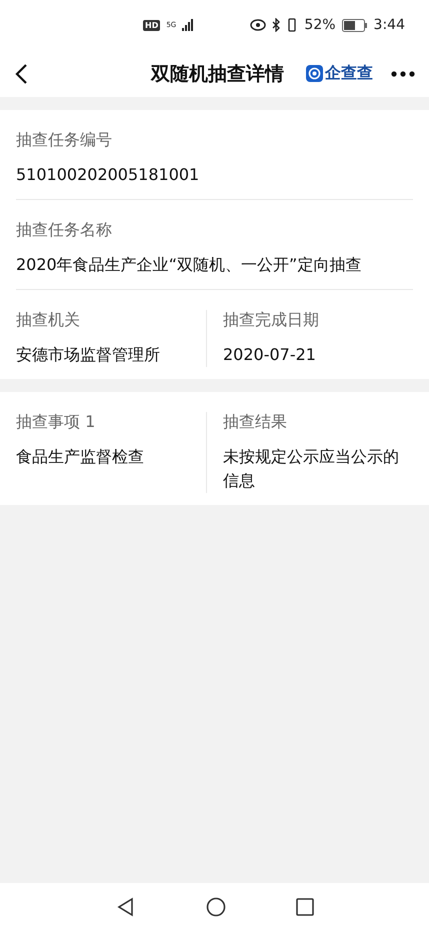 The width and height of the screenshot is (429, 930). What do you see at coordinates (151, 25) in the screenshot?
I see `hd-badge: HD` at bounding box center [151, 25].